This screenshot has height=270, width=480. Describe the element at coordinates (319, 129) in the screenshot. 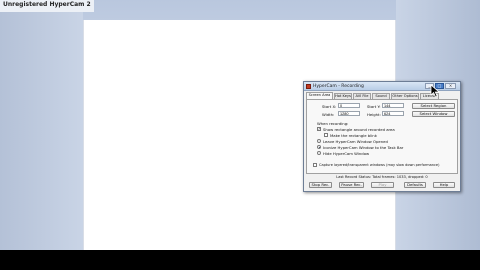

I see `show-rectangle-checkbox: ✓` at that location.